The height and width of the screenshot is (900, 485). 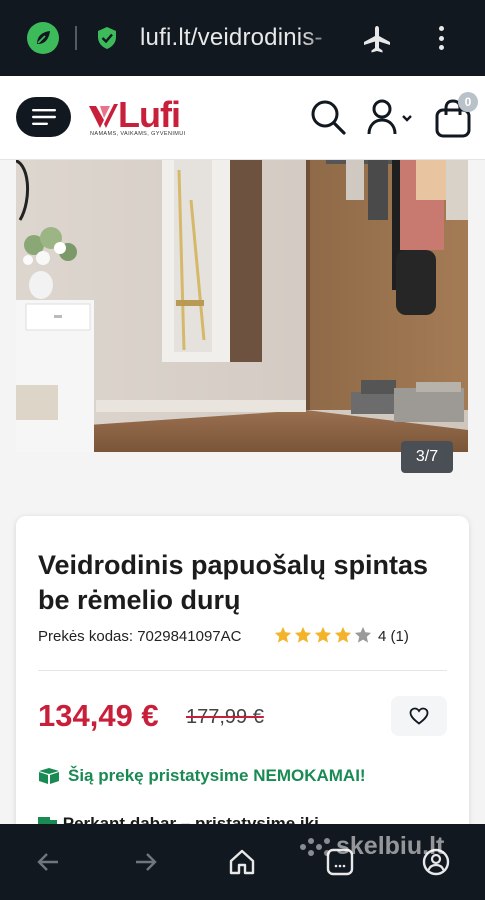 What do you see at coordinates (242, 118) in the screenshot?
I see `site-header: Lufi NAMAMS, VAIKAMS, GYVENIMUI` at bounding box center [242, 118].